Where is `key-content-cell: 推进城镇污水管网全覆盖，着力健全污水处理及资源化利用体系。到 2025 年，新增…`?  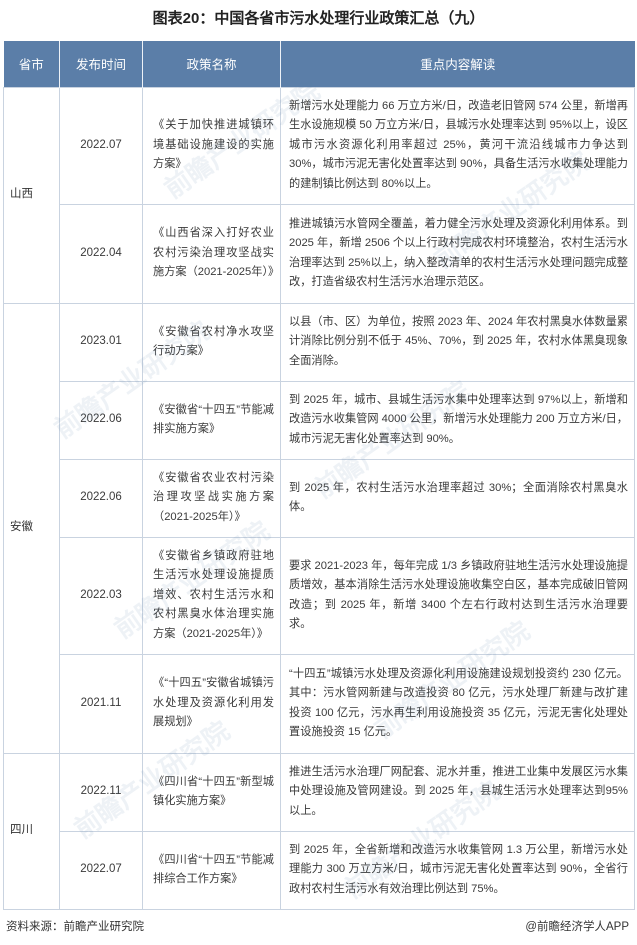
key-content-cell: 推进城镇污水管网全覆盖，着力健全污水处理及资源化利用体系。到 2025 年，新增… is located at coordinates (457, 253).